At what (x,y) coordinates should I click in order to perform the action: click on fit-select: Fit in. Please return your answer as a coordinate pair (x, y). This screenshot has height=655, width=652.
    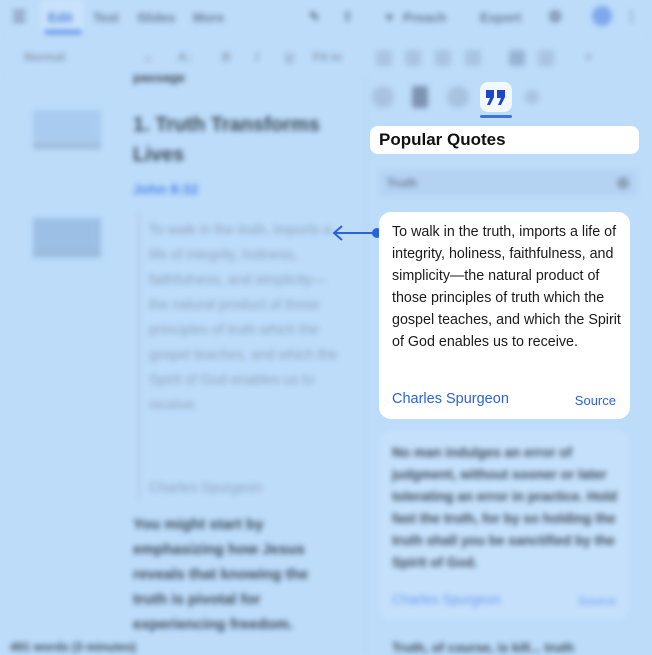
    Looking at the image, I should click on (327, 57).